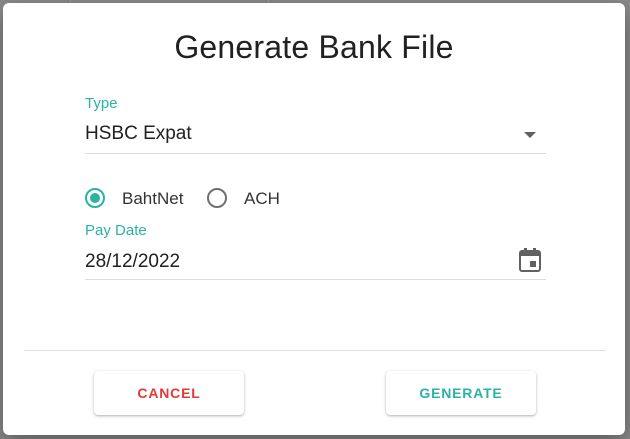  I want to click on radio-selected-dot, so click(95, 198).